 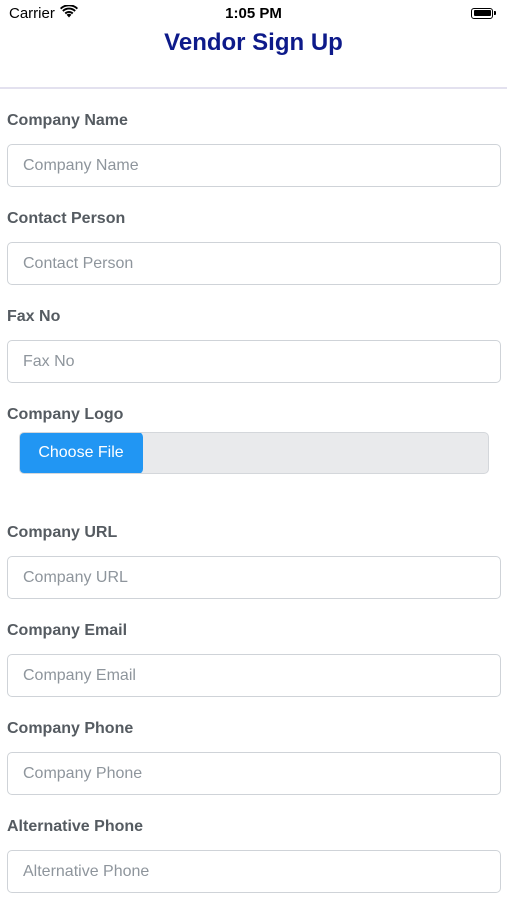 I want to click on company-logo-file-picker: Choose File, so click(x=254, y=453).